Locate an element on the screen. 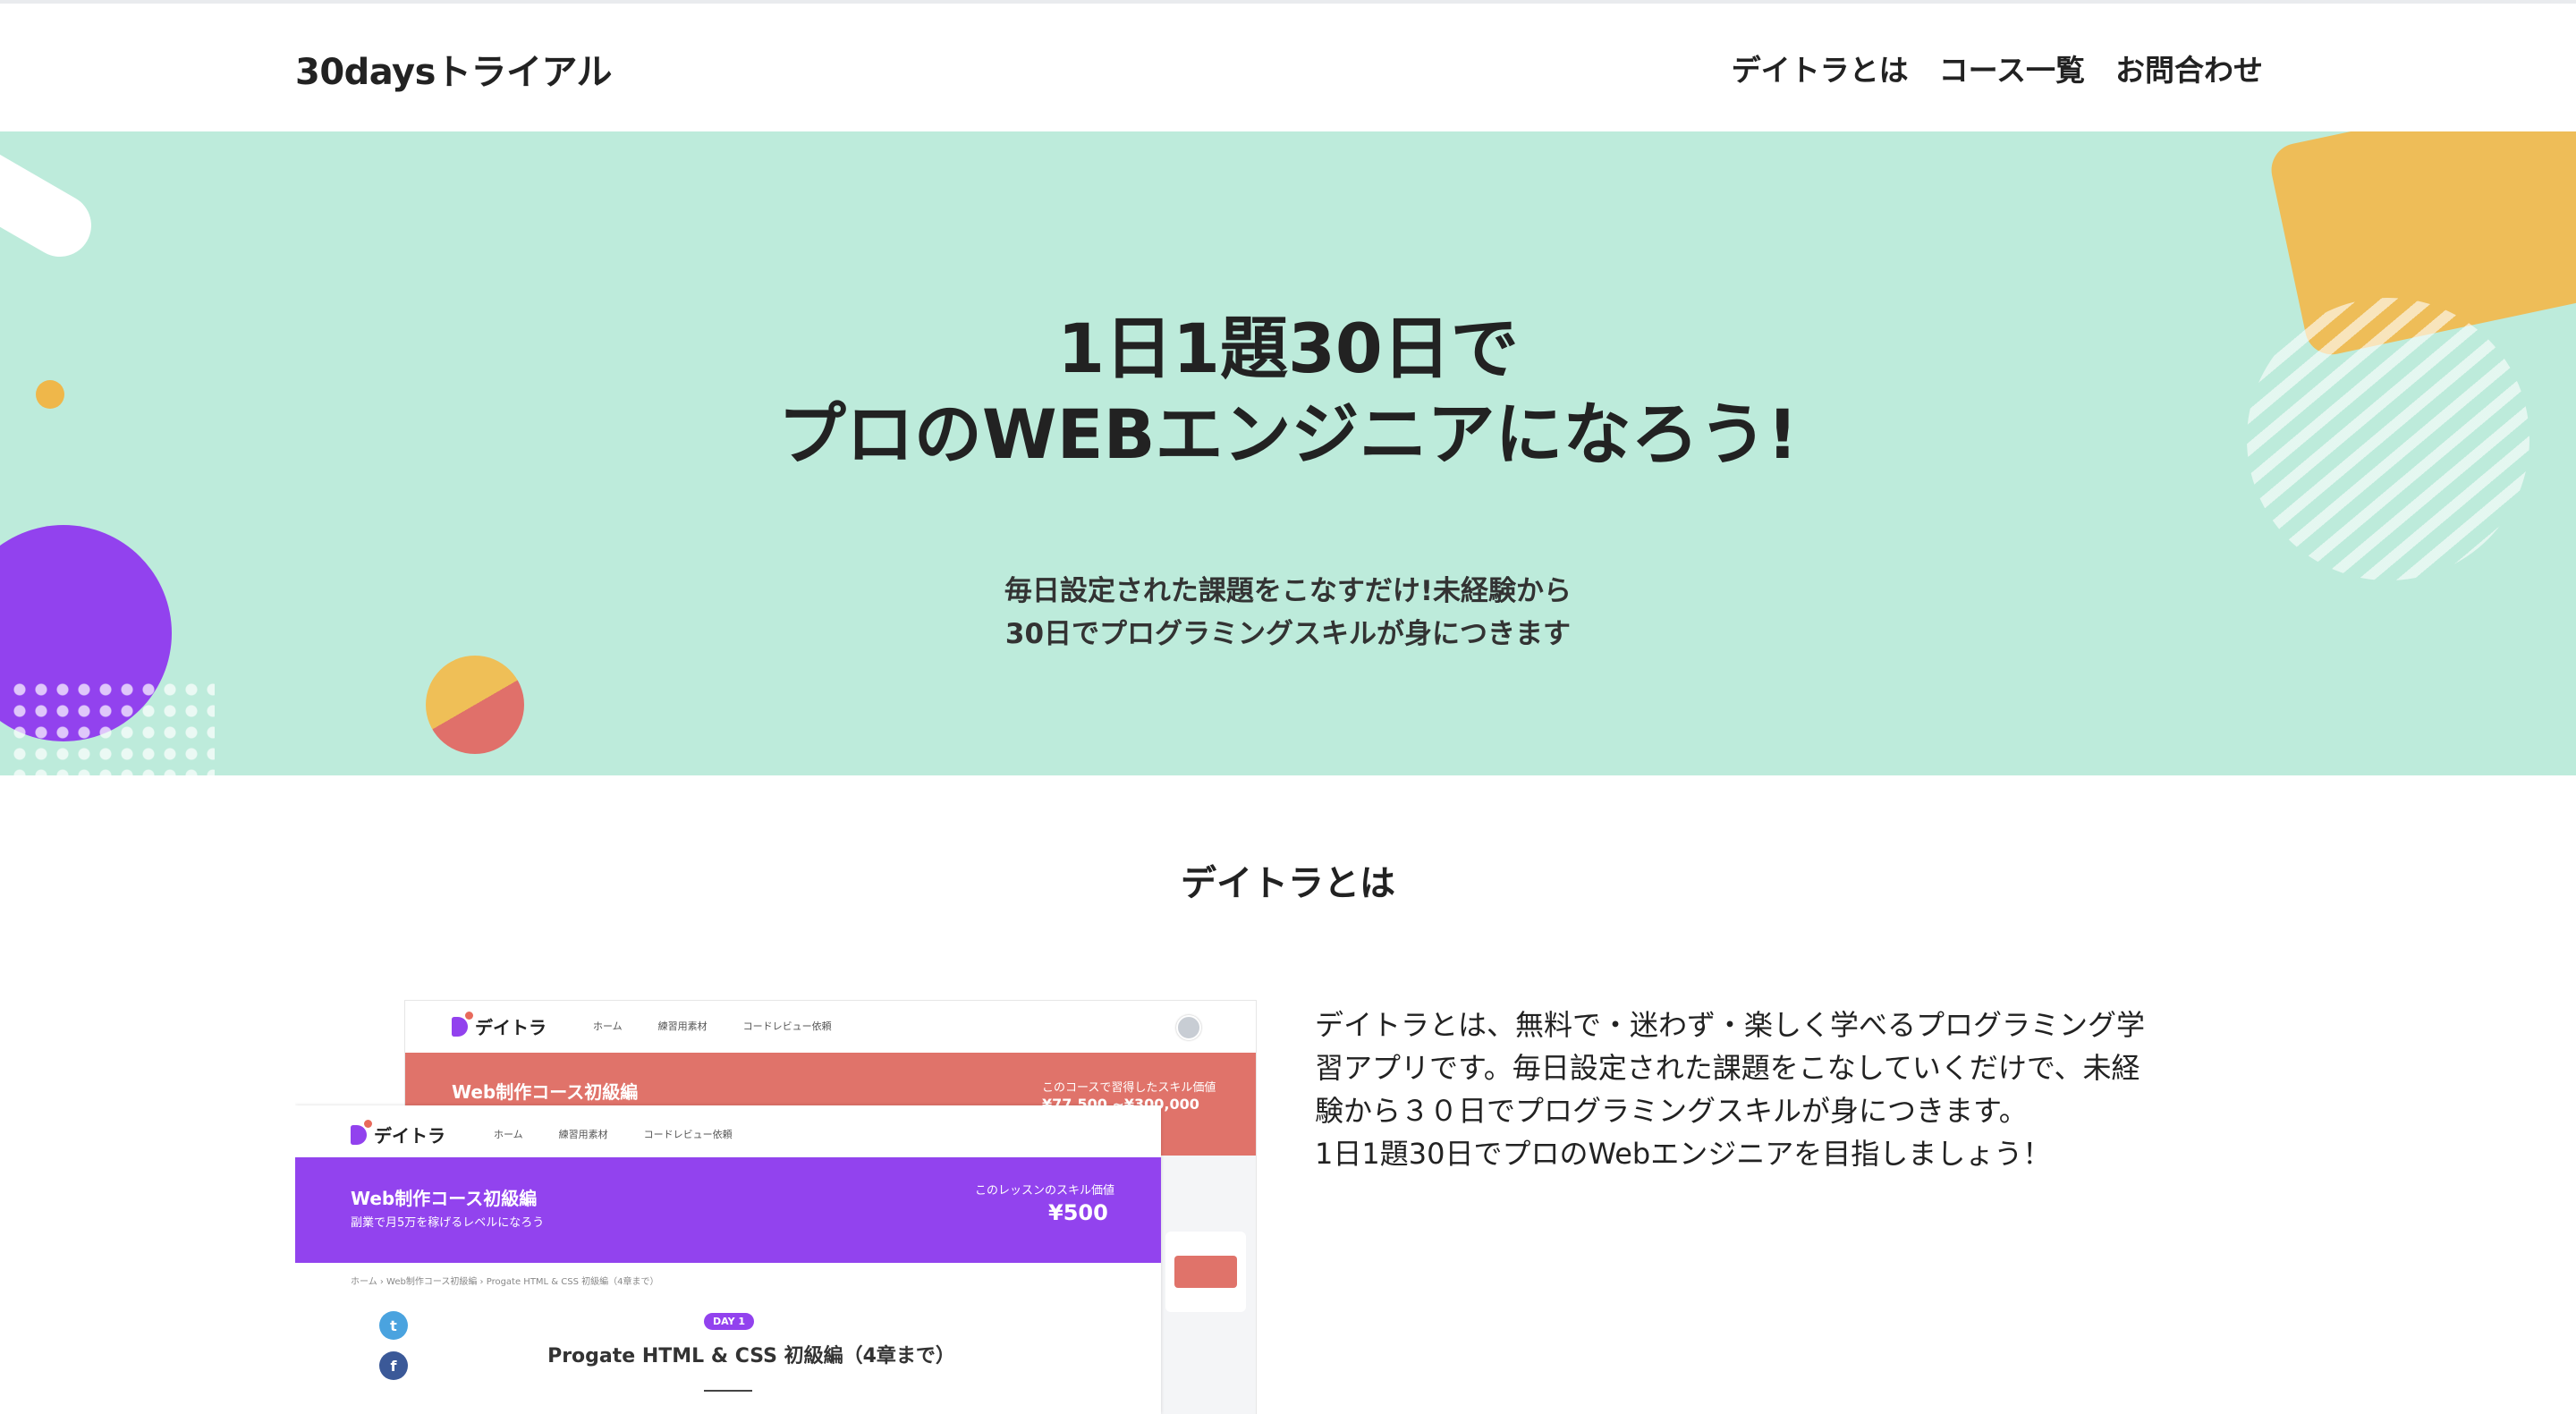 The image size is (2576, 1414). decor-dot-pattern is located at coordinates (112, 727).